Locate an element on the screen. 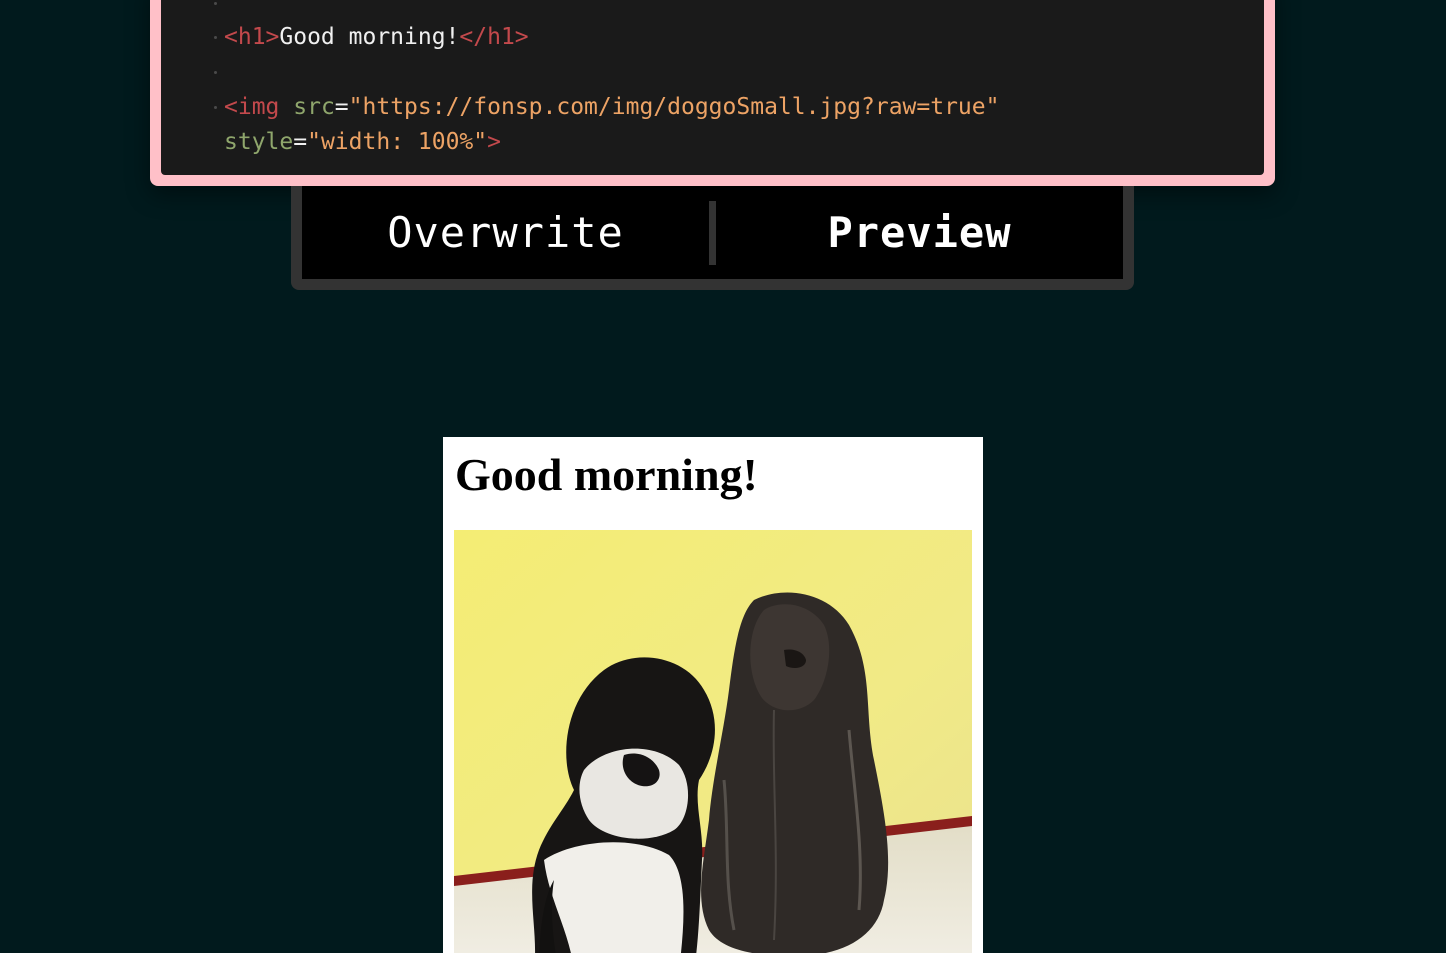 This screenshot has width=1446, height=953. view-toggle: Overwrite Preview is located at coordinates (712, 238).